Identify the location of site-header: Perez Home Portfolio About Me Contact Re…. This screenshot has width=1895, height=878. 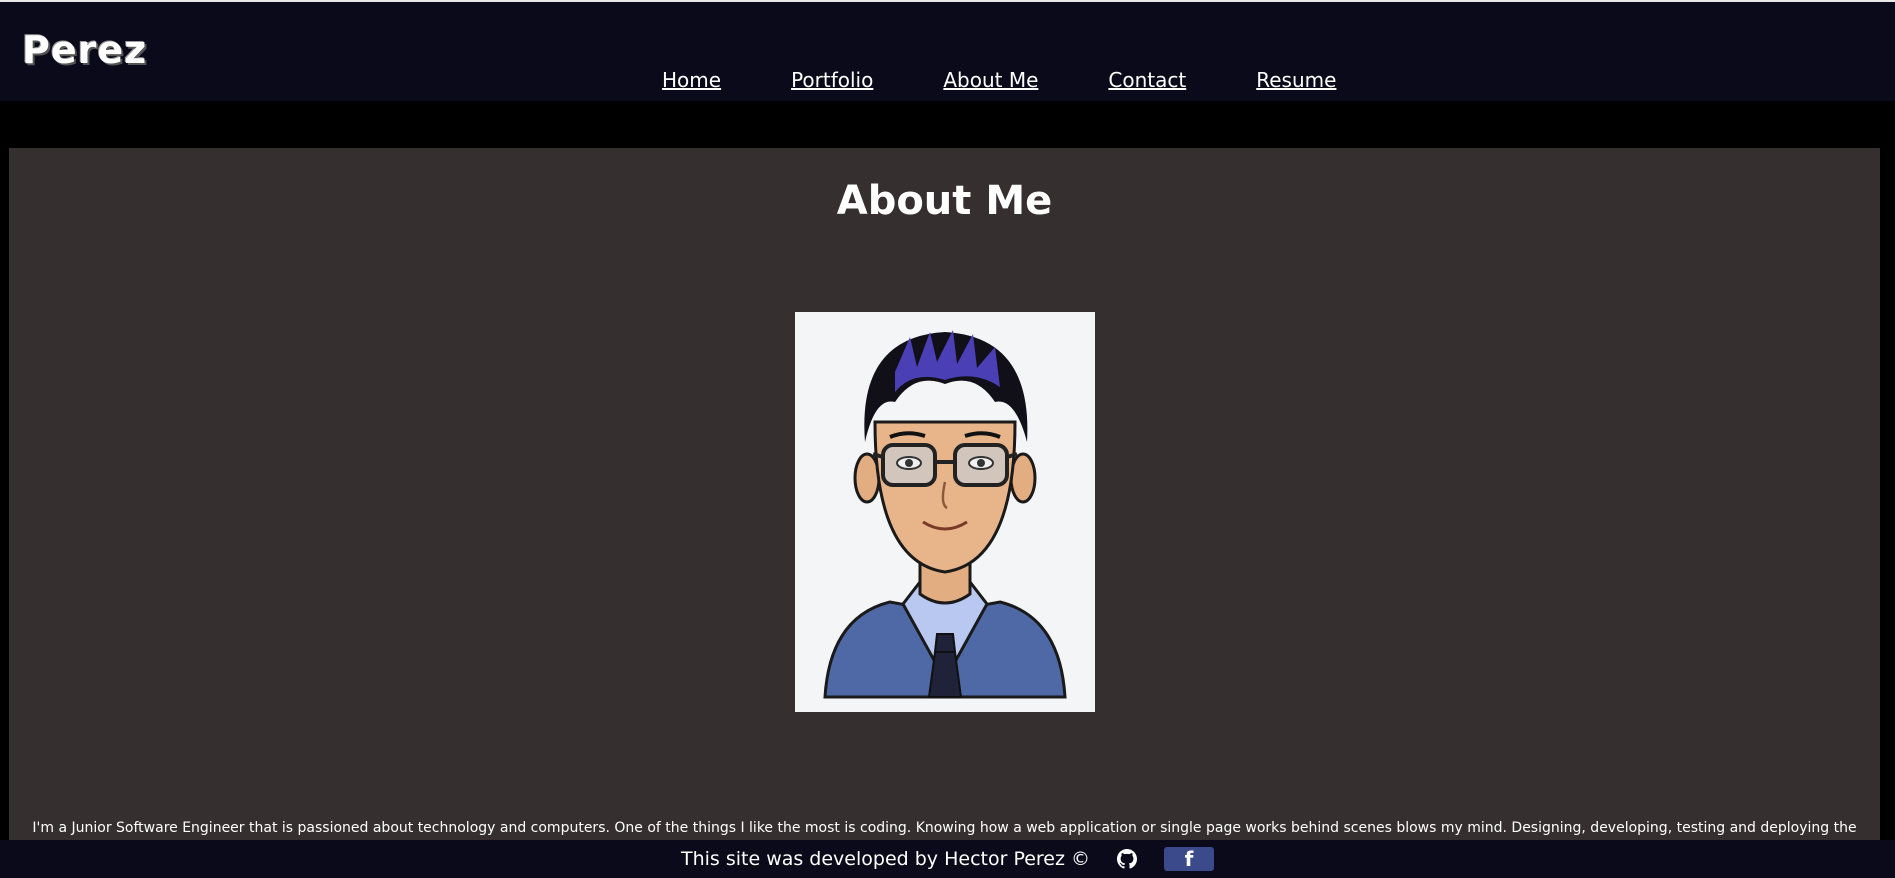
(947, 51).